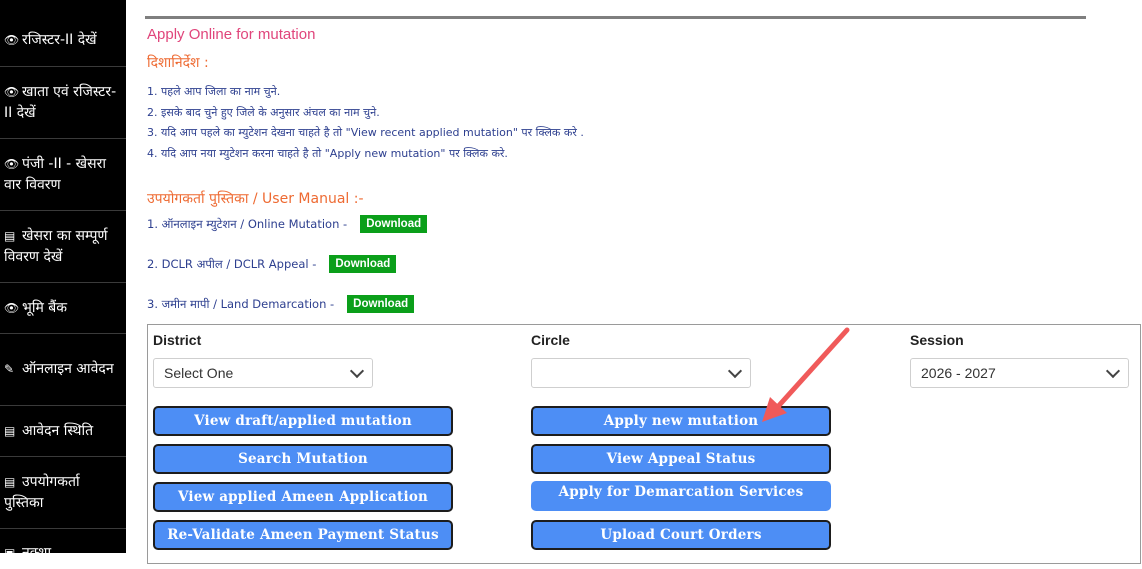  What do you see at coordinates (232, 263) in the screenshot?
I see `manual-label: 2. DCLR अपील / DCLR Appeal -` at bounding box center [232, 263].